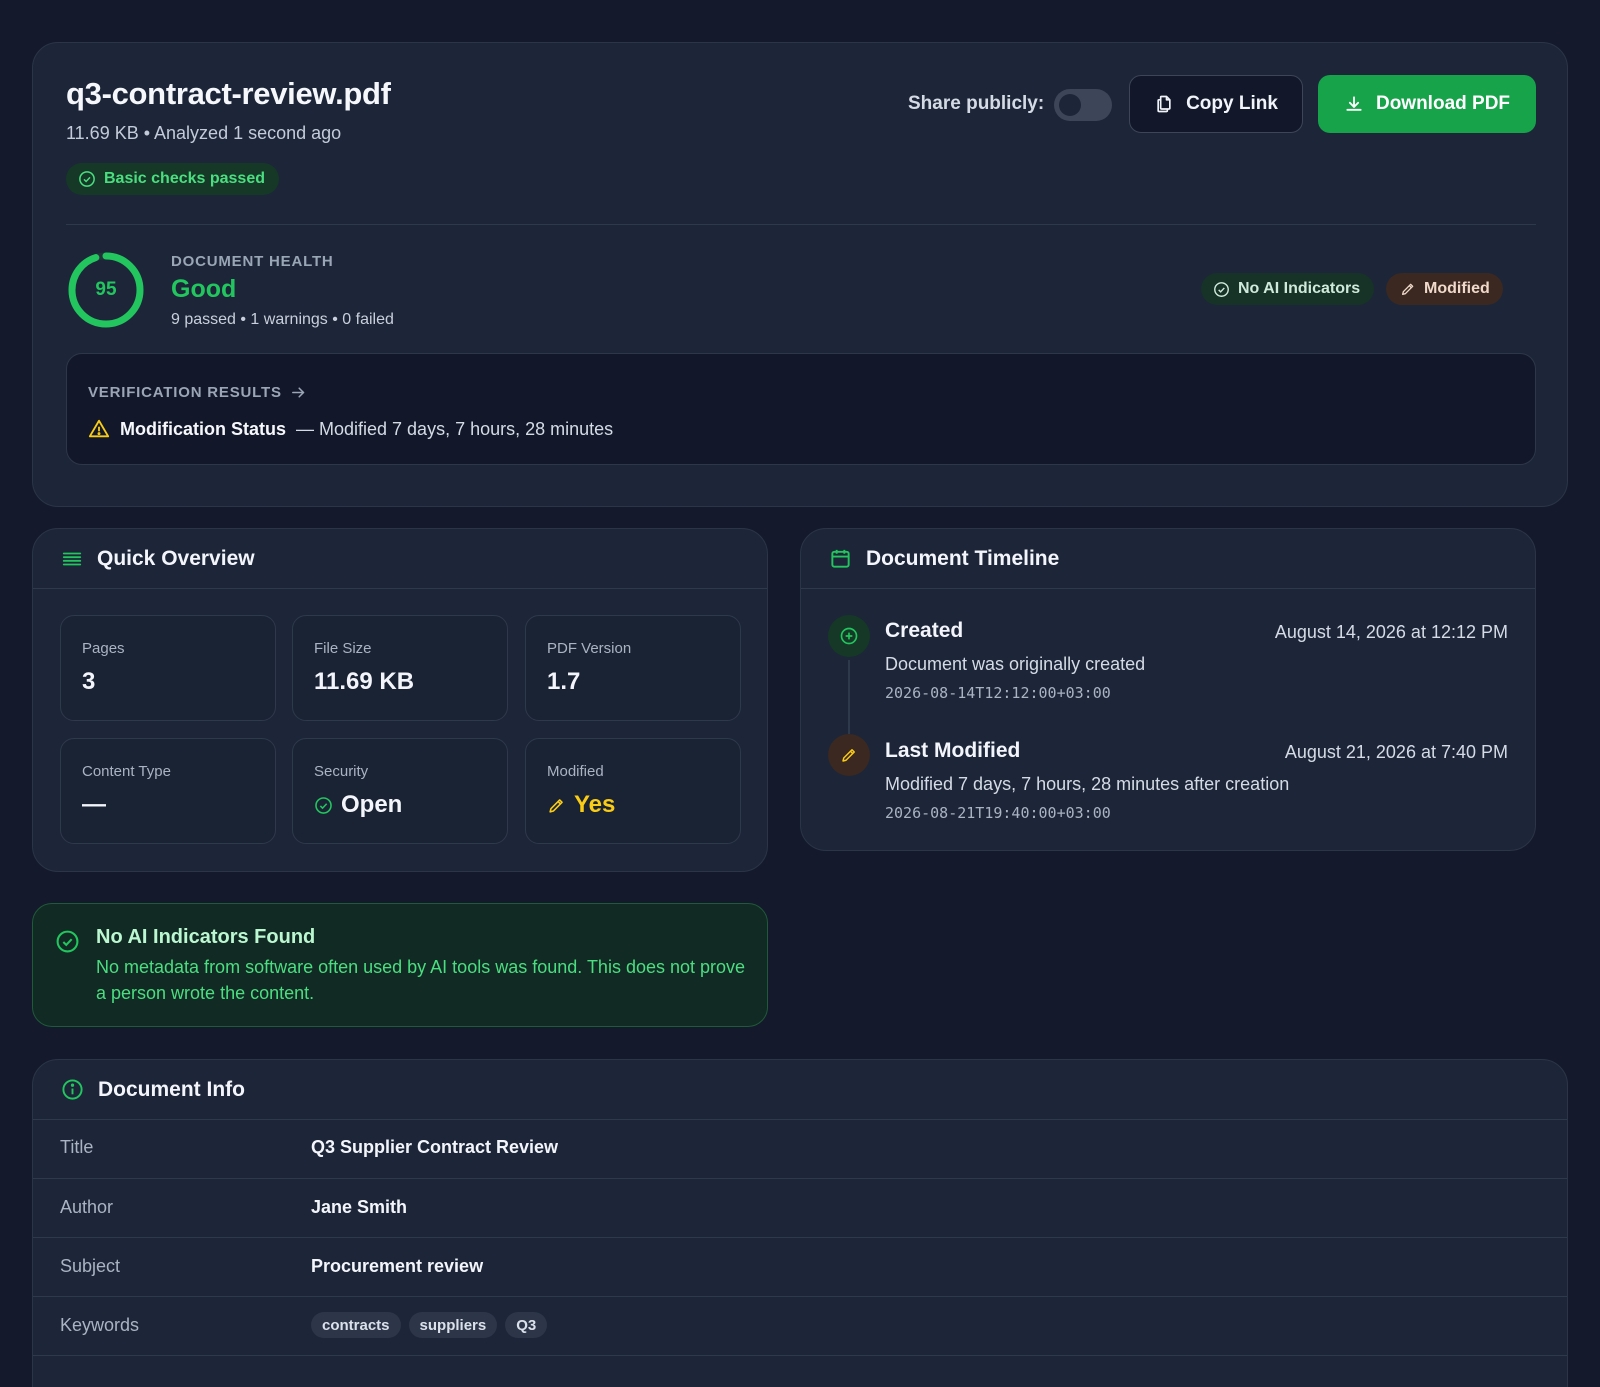 The height and width of the screenshot is (1387, 1600). I want to click on created-icon, so click(849, 636).